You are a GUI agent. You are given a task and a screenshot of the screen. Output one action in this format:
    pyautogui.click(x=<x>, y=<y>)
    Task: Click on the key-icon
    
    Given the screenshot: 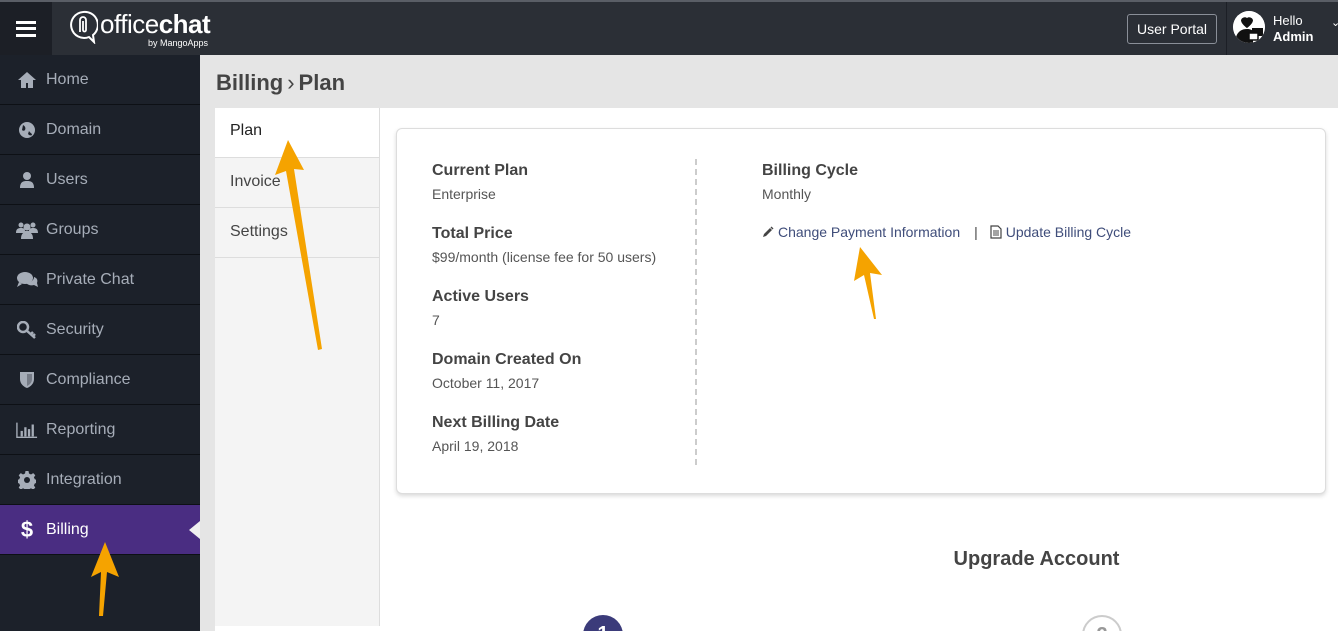 What is the action you would take?
    pyautogui.click(x=27, y=330)
    